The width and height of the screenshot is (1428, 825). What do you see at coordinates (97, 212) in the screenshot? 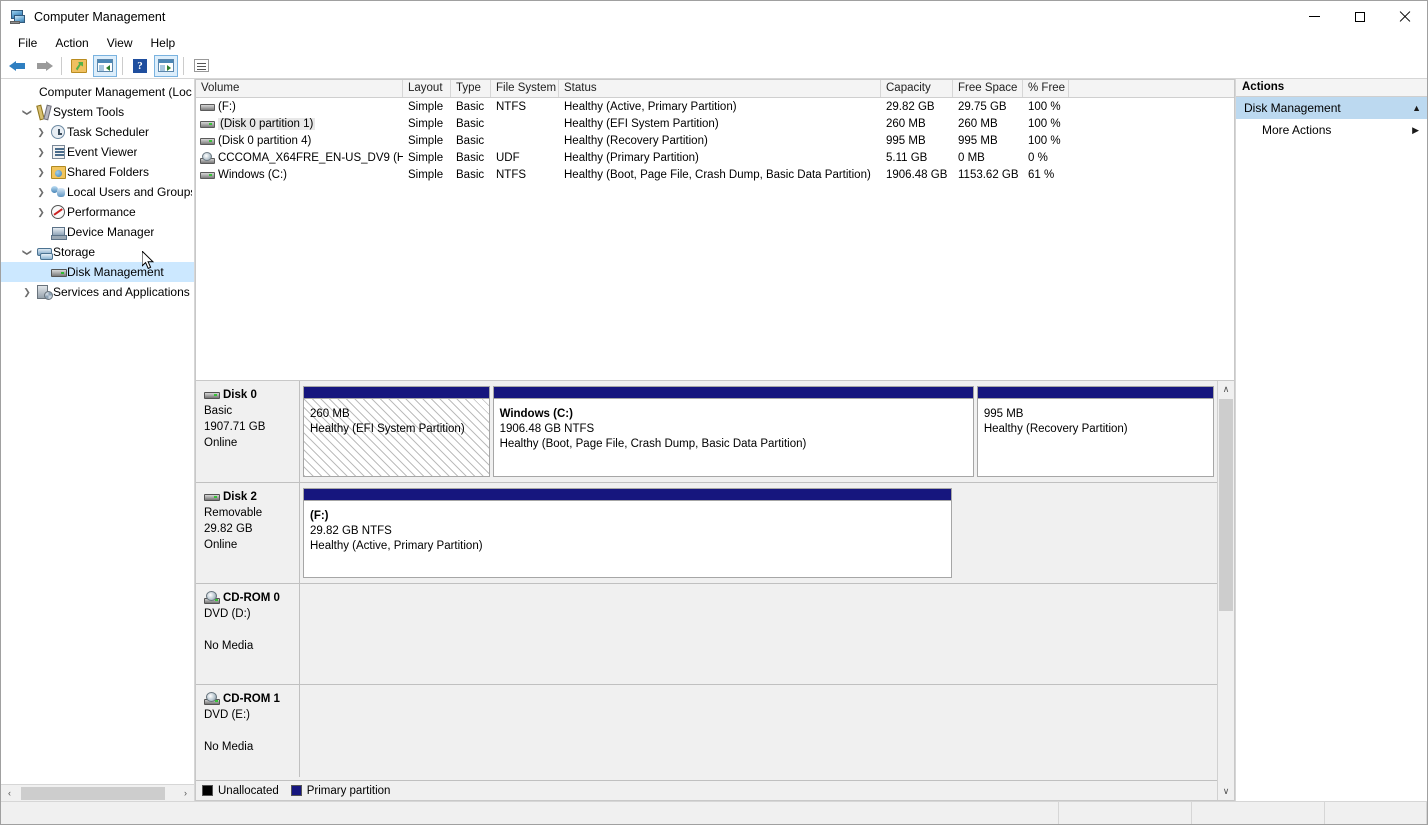
I see `tree-item-performance: Performance` at bounding box center [97, 212].